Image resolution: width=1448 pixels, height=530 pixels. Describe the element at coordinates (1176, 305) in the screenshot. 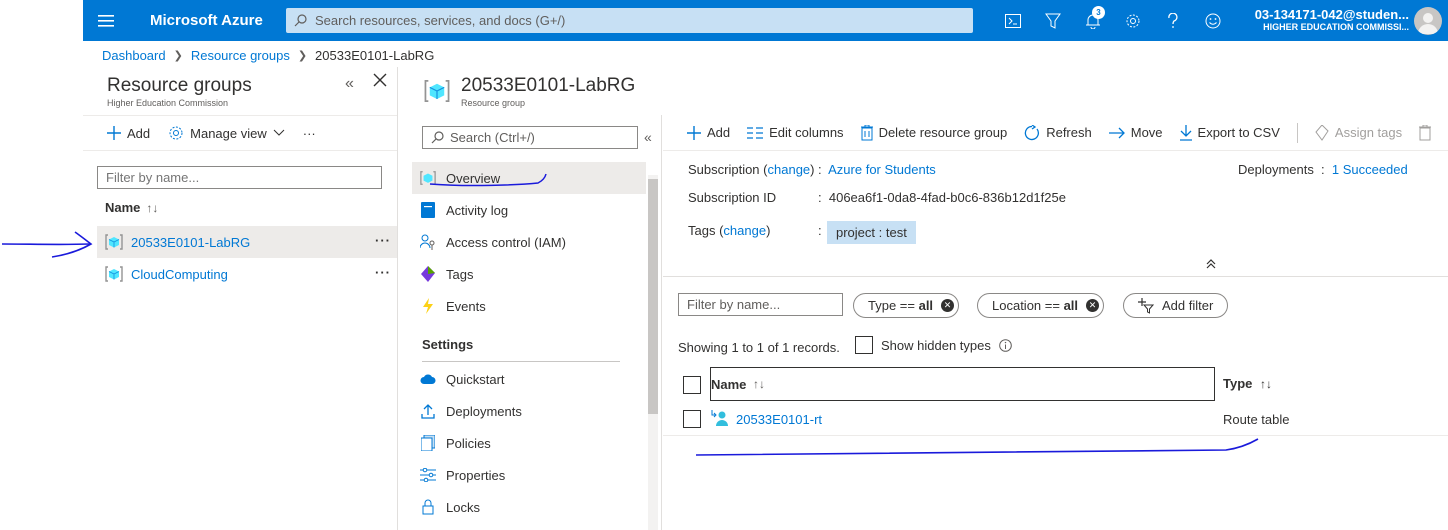

I see `add-filter-button: Add filter` at that location.